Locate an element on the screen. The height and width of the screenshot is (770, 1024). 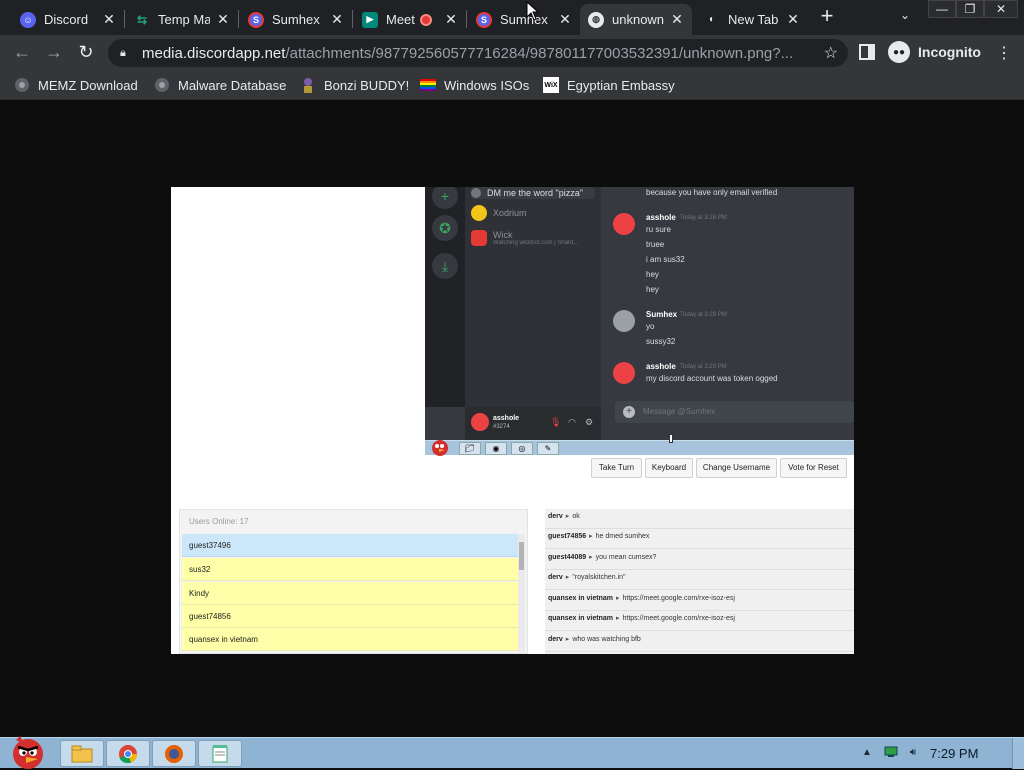
tab-title: Temp Ma is located at coordinates (184, 19).